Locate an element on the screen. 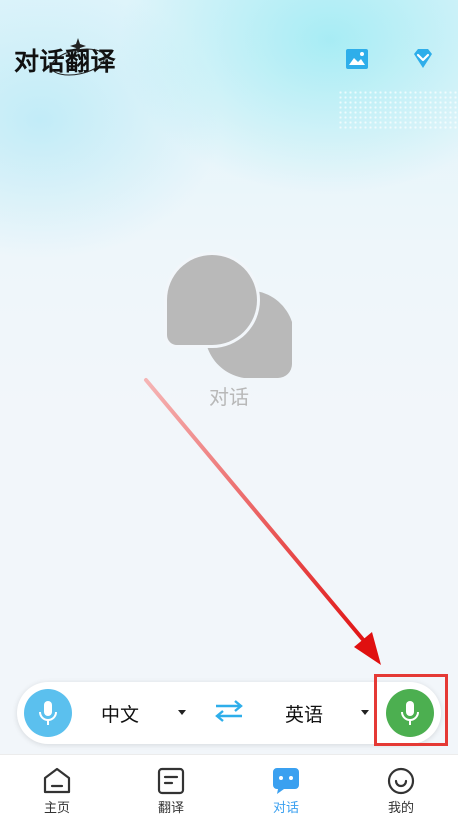  tab-label: 对话 is located at coordinates (285, 808).